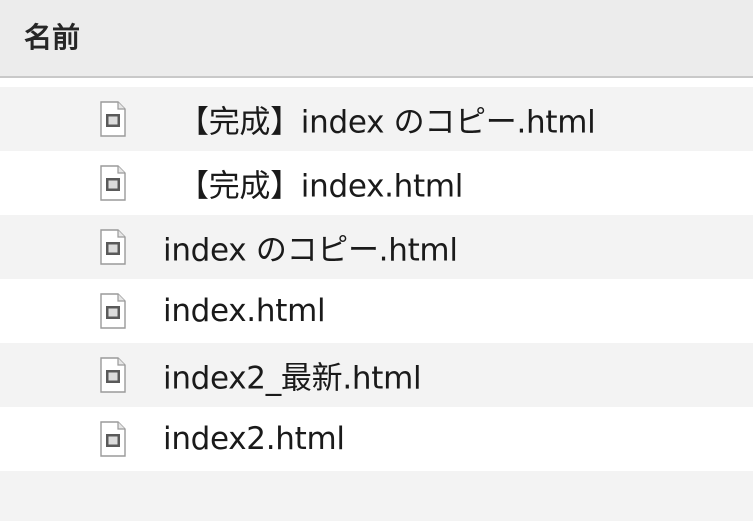  I want to click on file-row: index.html, so click(376, 311).